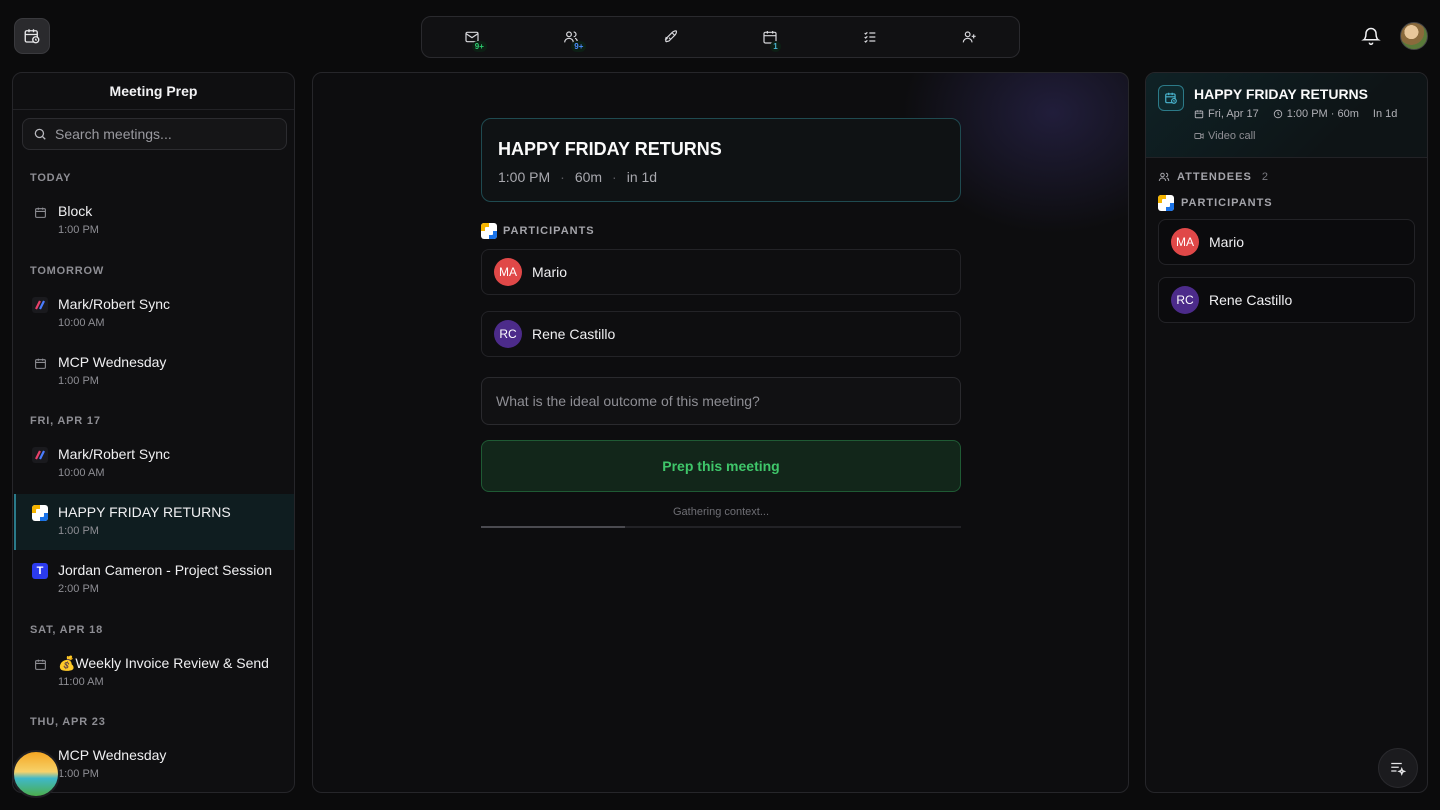 Image resolution: width=1440 pixels, height=810 pixels. I want to click on participants-label: PARTICIPANTS, so click(549, 231).